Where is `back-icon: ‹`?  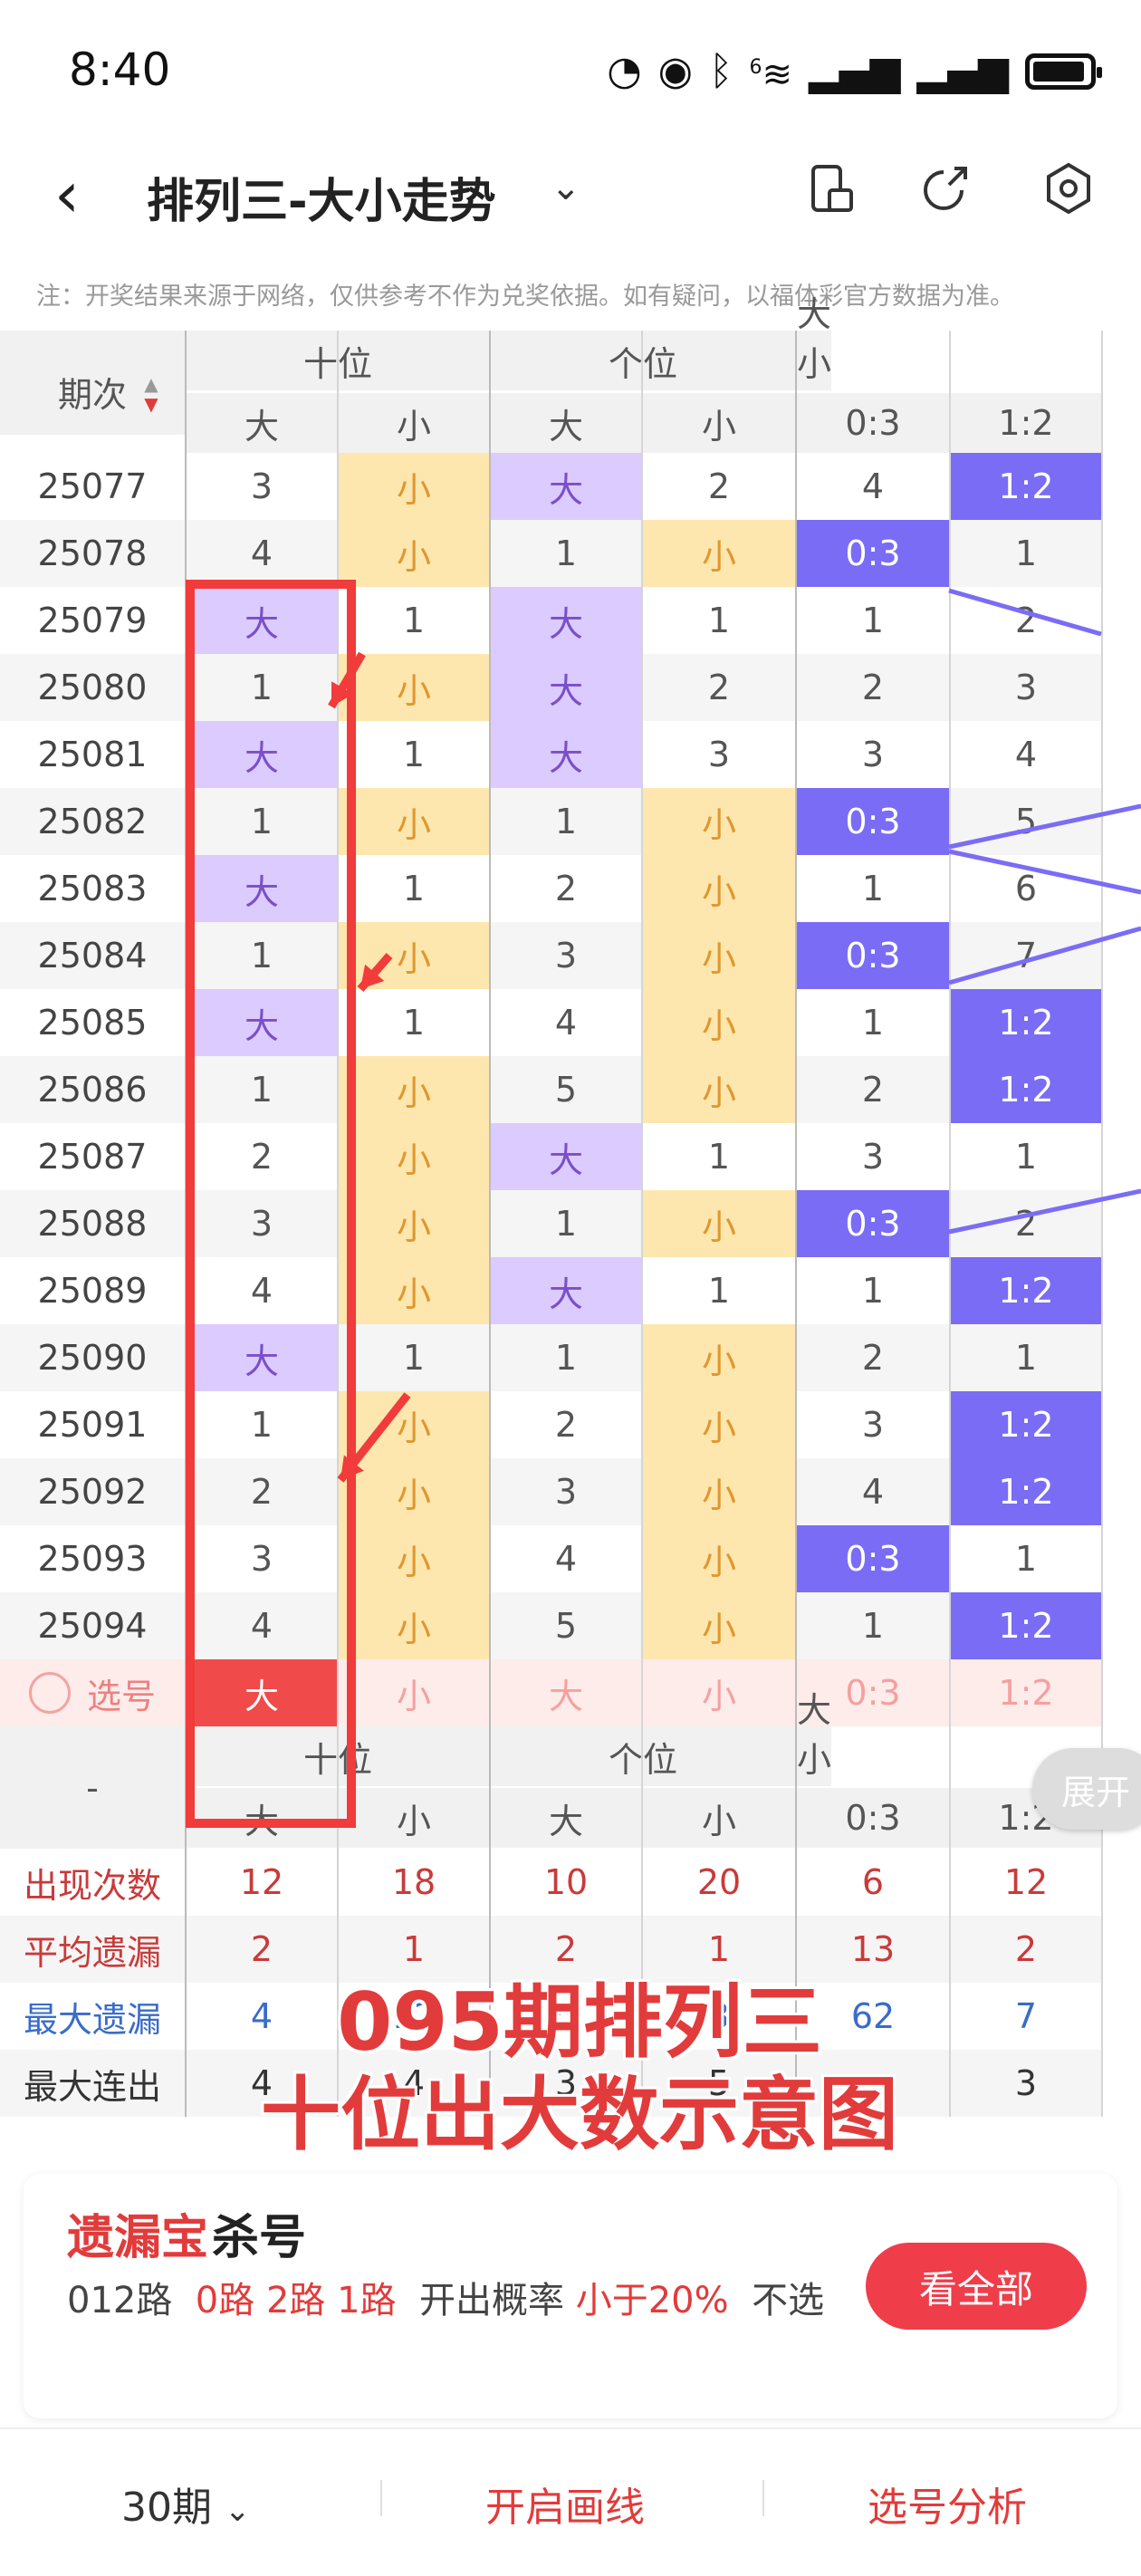 back-icon: ‹ is located at coordinates (67, 194).